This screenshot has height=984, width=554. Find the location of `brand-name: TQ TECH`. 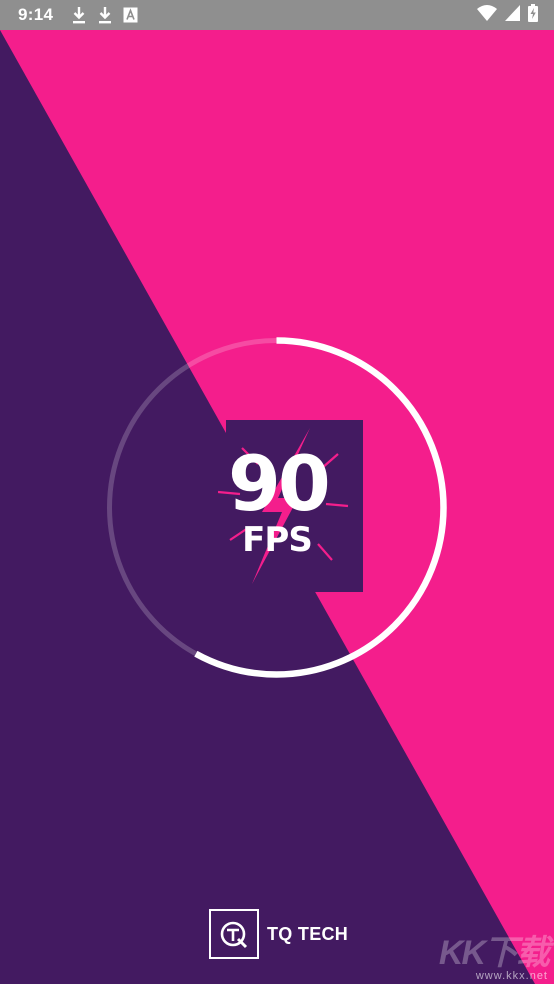

brand-name: TQ TECH is located at coordinates (308, 933).